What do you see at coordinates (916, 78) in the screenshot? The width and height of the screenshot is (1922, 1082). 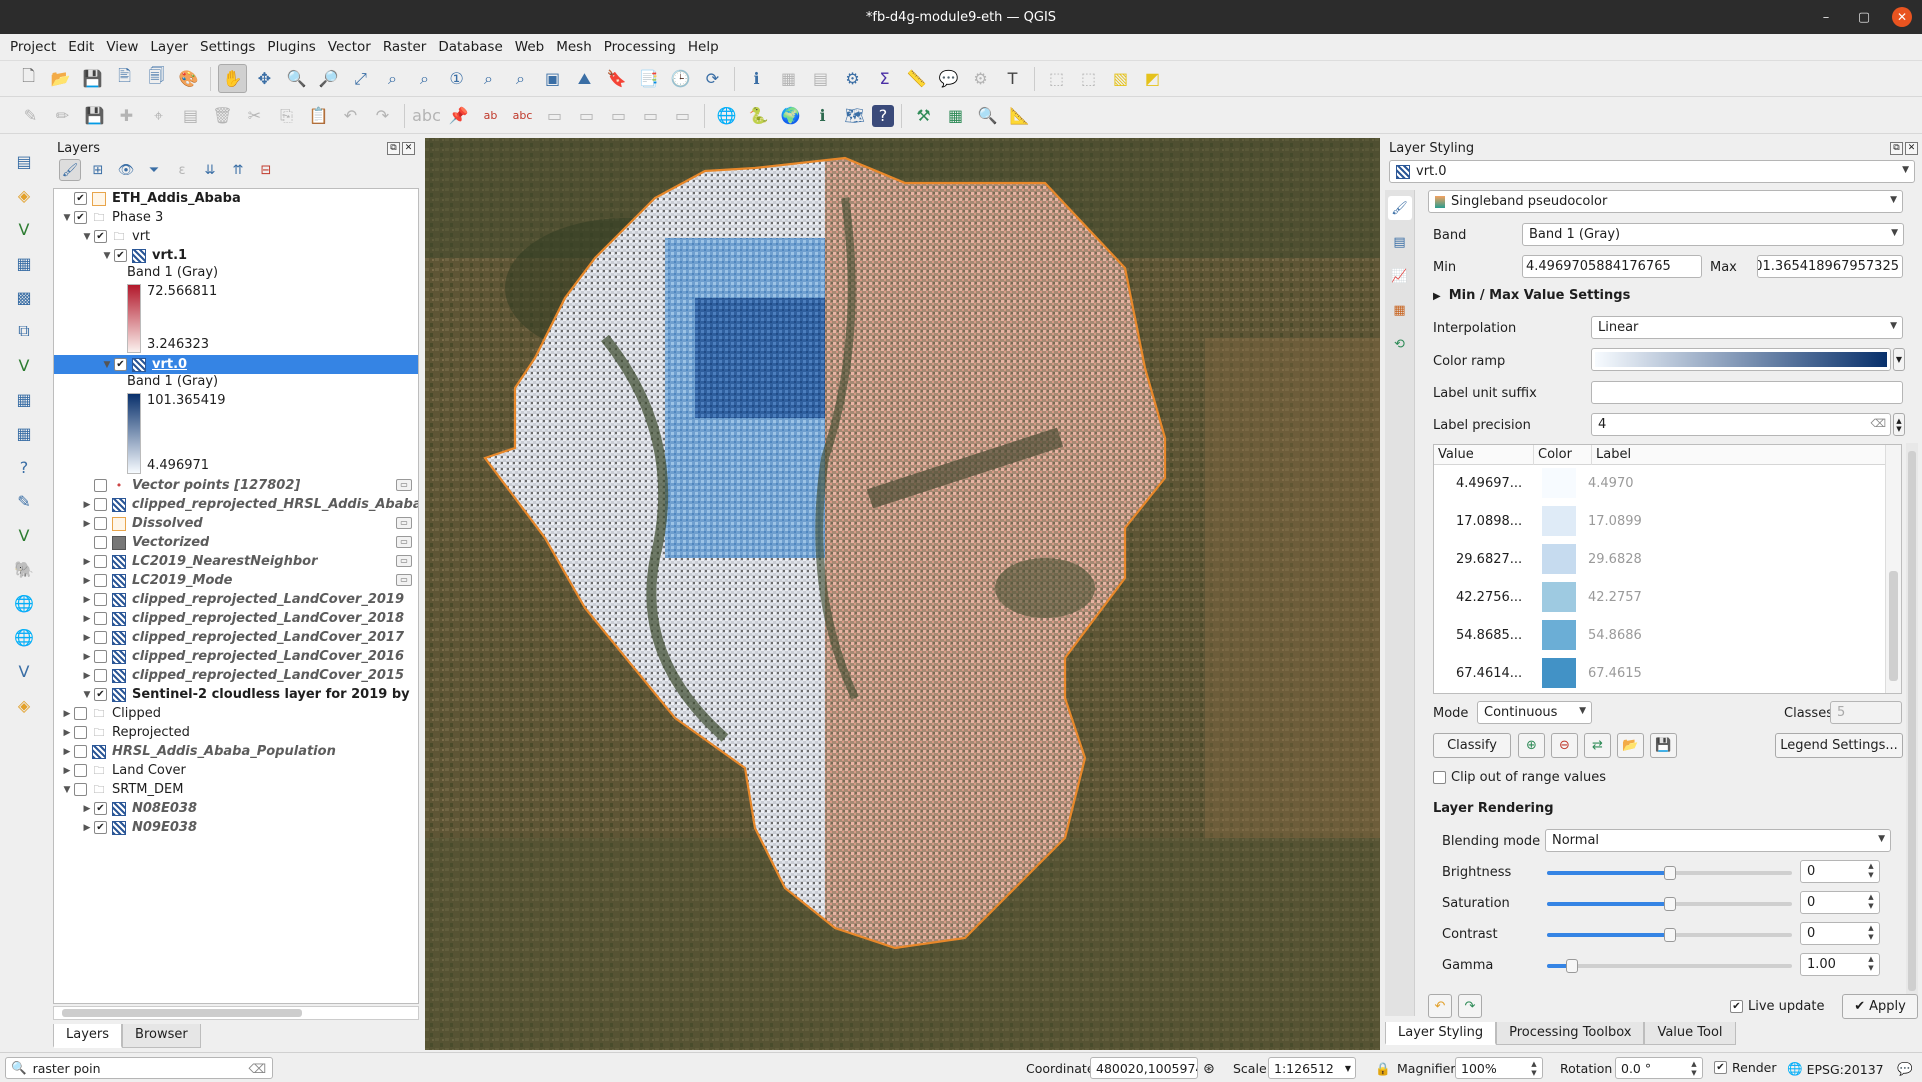 I see `measure-icon: 📏` at bounding box center [916, 78].